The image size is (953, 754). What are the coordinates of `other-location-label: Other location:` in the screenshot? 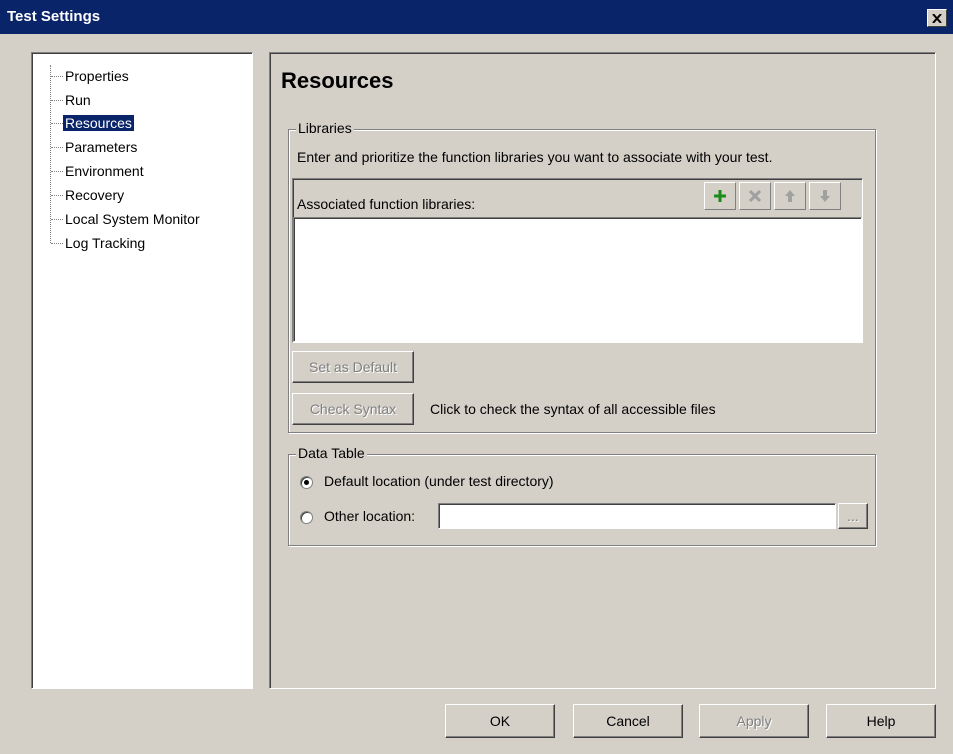 It's located at (369, 516).